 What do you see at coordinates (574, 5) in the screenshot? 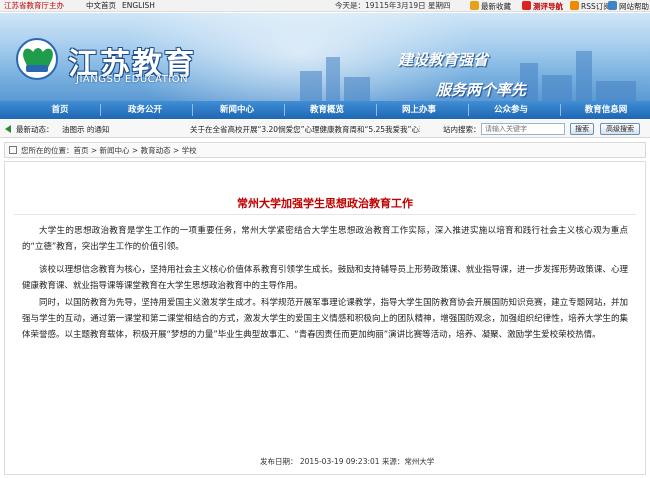
I see `rss-icon` at bounding box center [574, 5].